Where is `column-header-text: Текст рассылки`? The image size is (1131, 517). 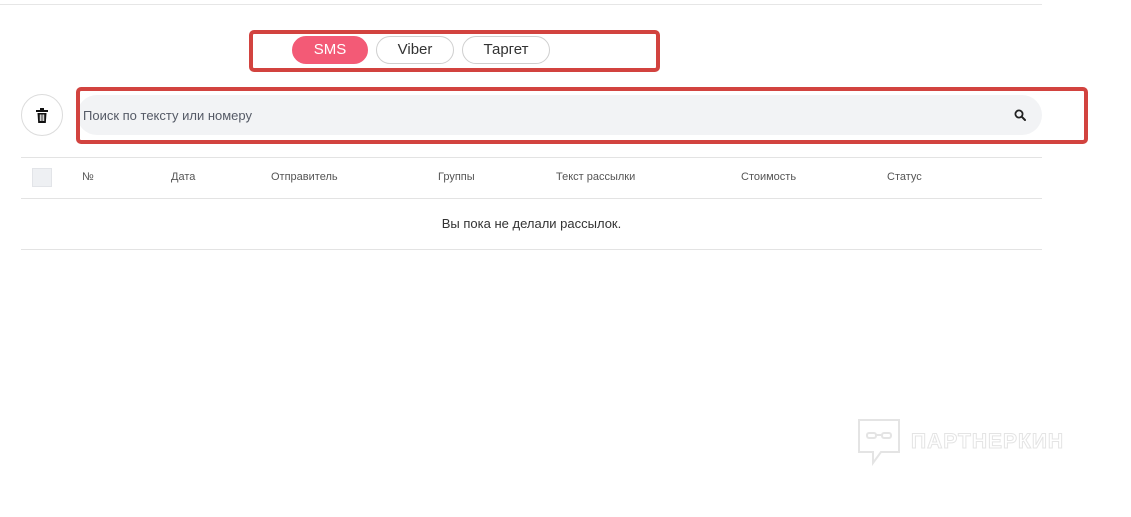 column-header-text: Текст рассылки is located at coordinates (595, 177).